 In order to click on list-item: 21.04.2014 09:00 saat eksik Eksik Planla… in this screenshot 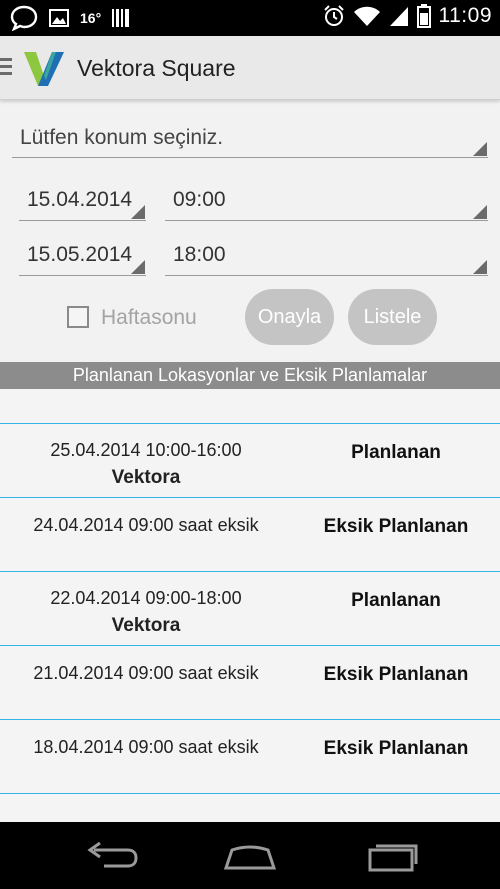, I will do `click(250, 683)`.